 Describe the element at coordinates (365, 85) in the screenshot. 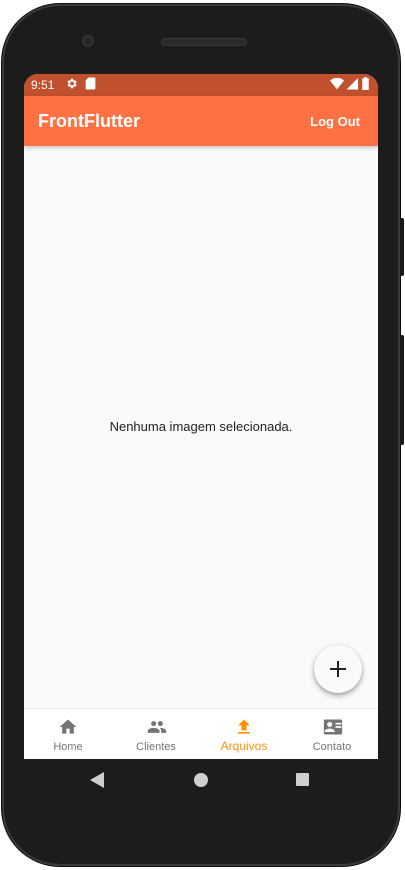

I see `battery-icon` at that location.